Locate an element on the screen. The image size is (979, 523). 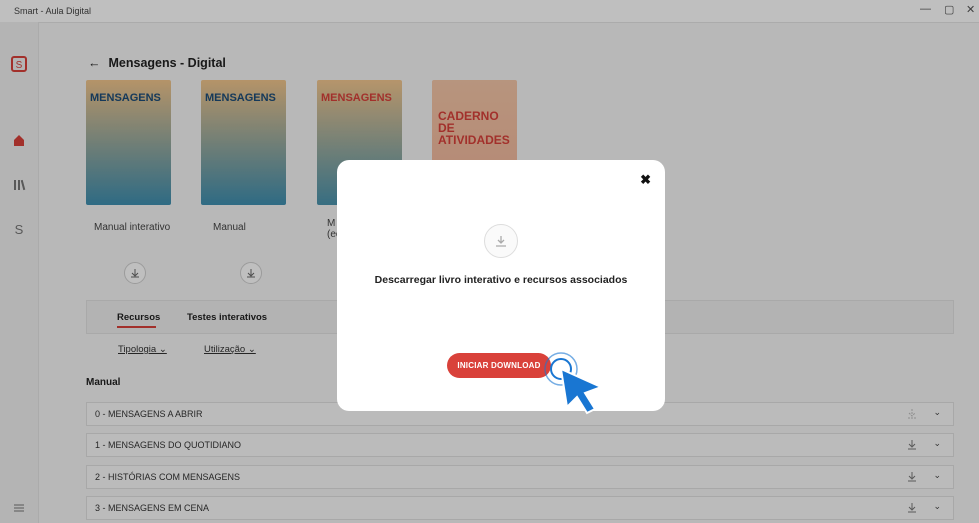
download-icon is located at coordinates (501, 241).